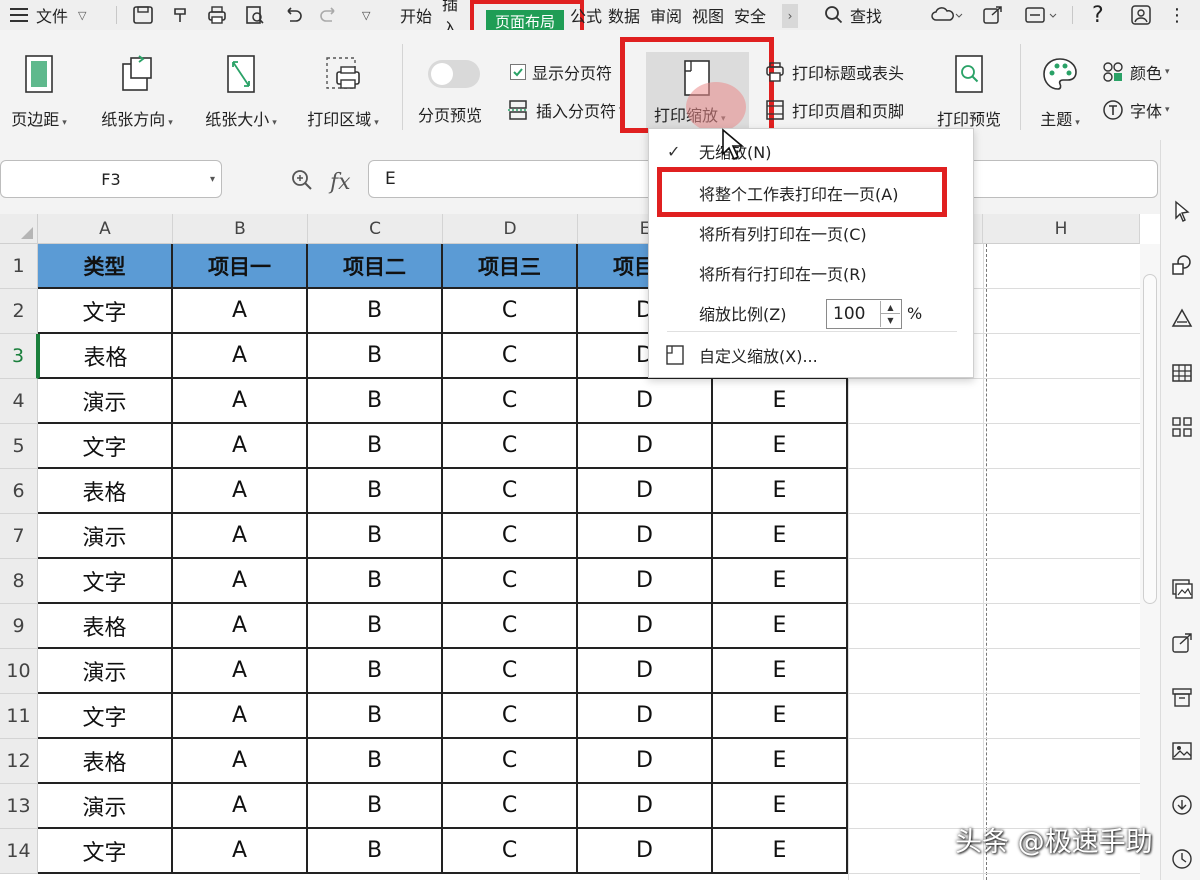  What do you see at coordinates (137, 91) in the screenshot?
I see `orientation-button: 纸张方向 ▾` at bounding box center [137, 91].